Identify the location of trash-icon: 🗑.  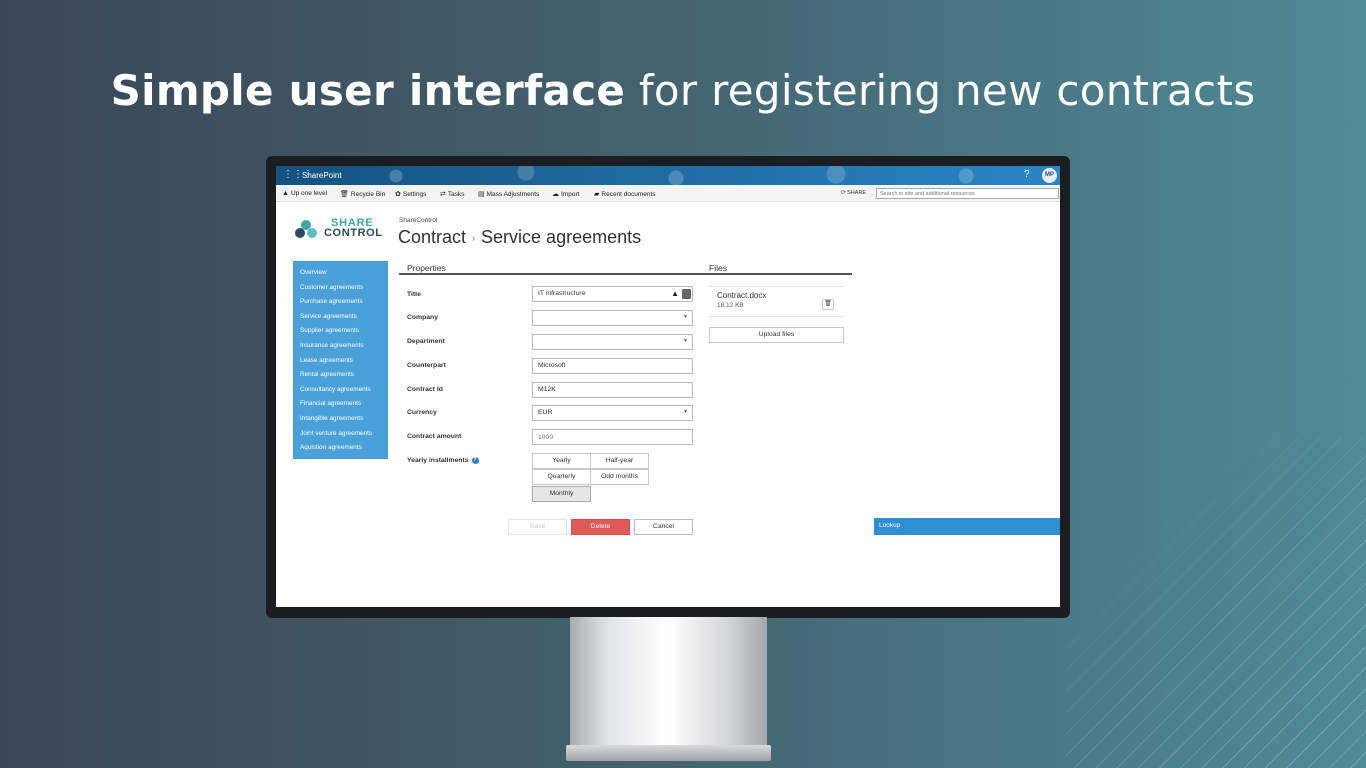
(344, 194).